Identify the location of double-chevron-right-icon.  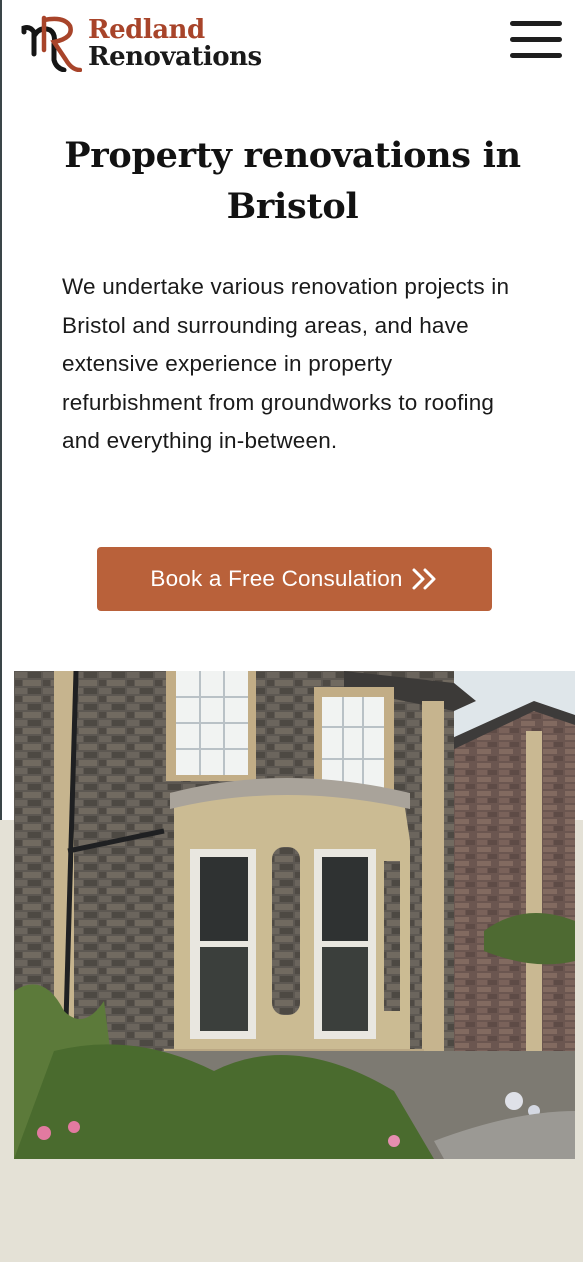
(424, 579).